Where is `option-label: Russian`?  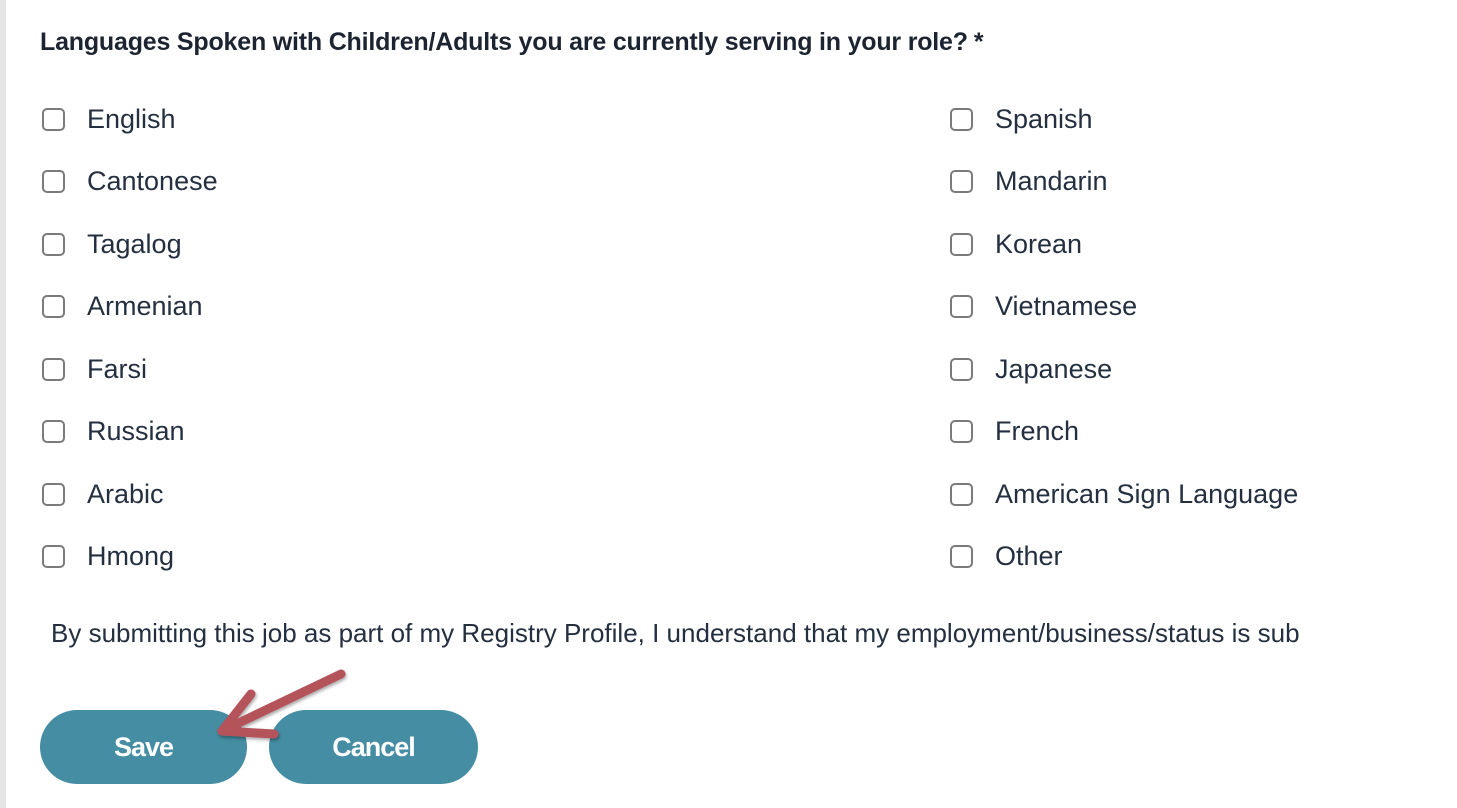 option-label: Russian is located at coordinates (136, 431).